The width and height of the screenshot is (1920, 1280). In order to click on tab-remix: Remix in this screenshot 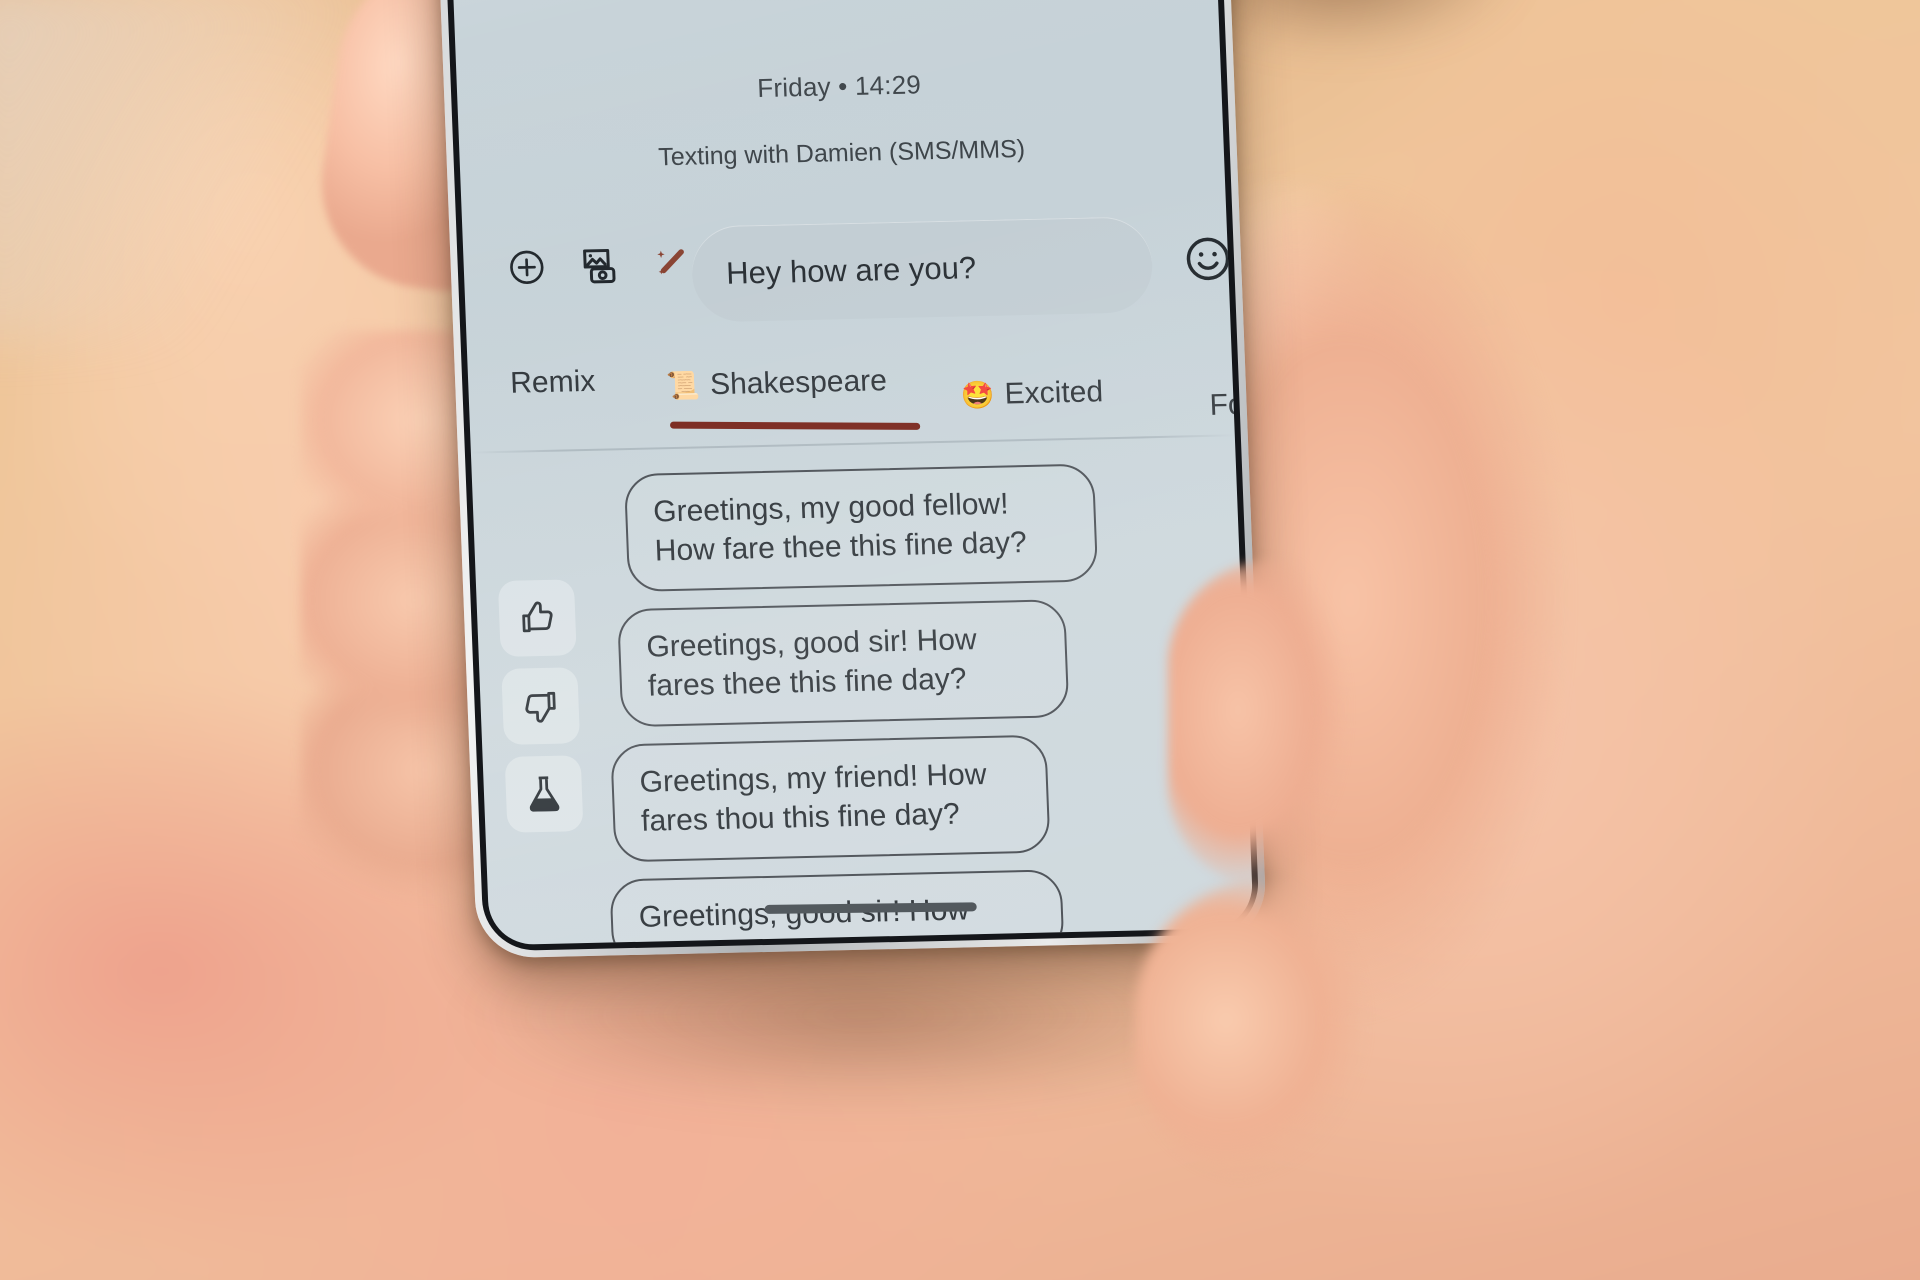, I will do `click(553, 383)`.